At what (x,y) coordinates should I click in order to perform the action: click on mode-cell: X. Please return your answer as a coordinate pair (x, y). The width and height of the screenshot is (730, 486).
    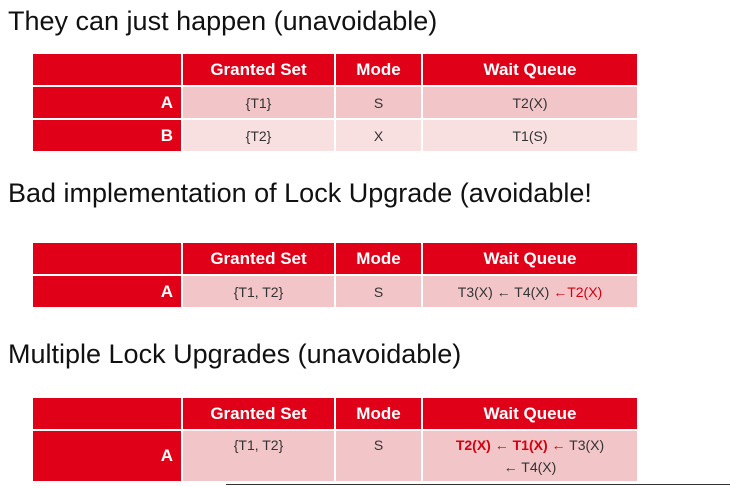
    Looking at the image, I should click on (378, 135).